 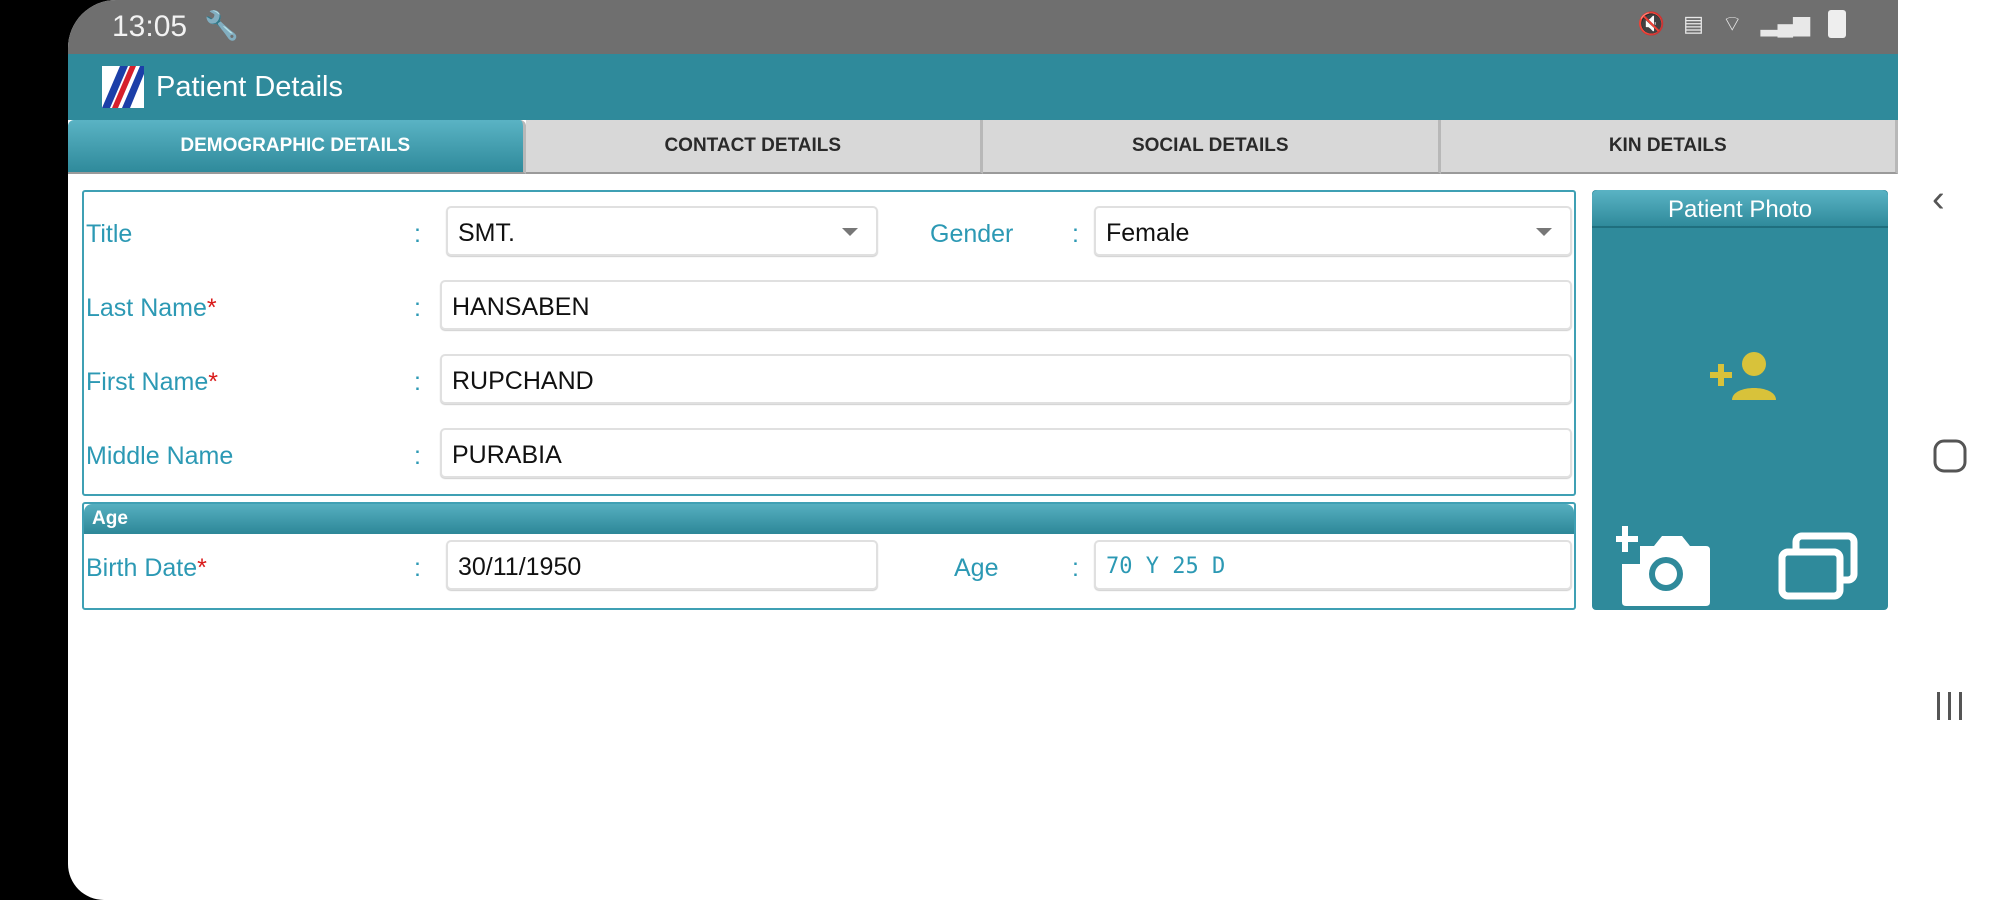 I want to click on age-label: Age, so click(x=976, y=568).